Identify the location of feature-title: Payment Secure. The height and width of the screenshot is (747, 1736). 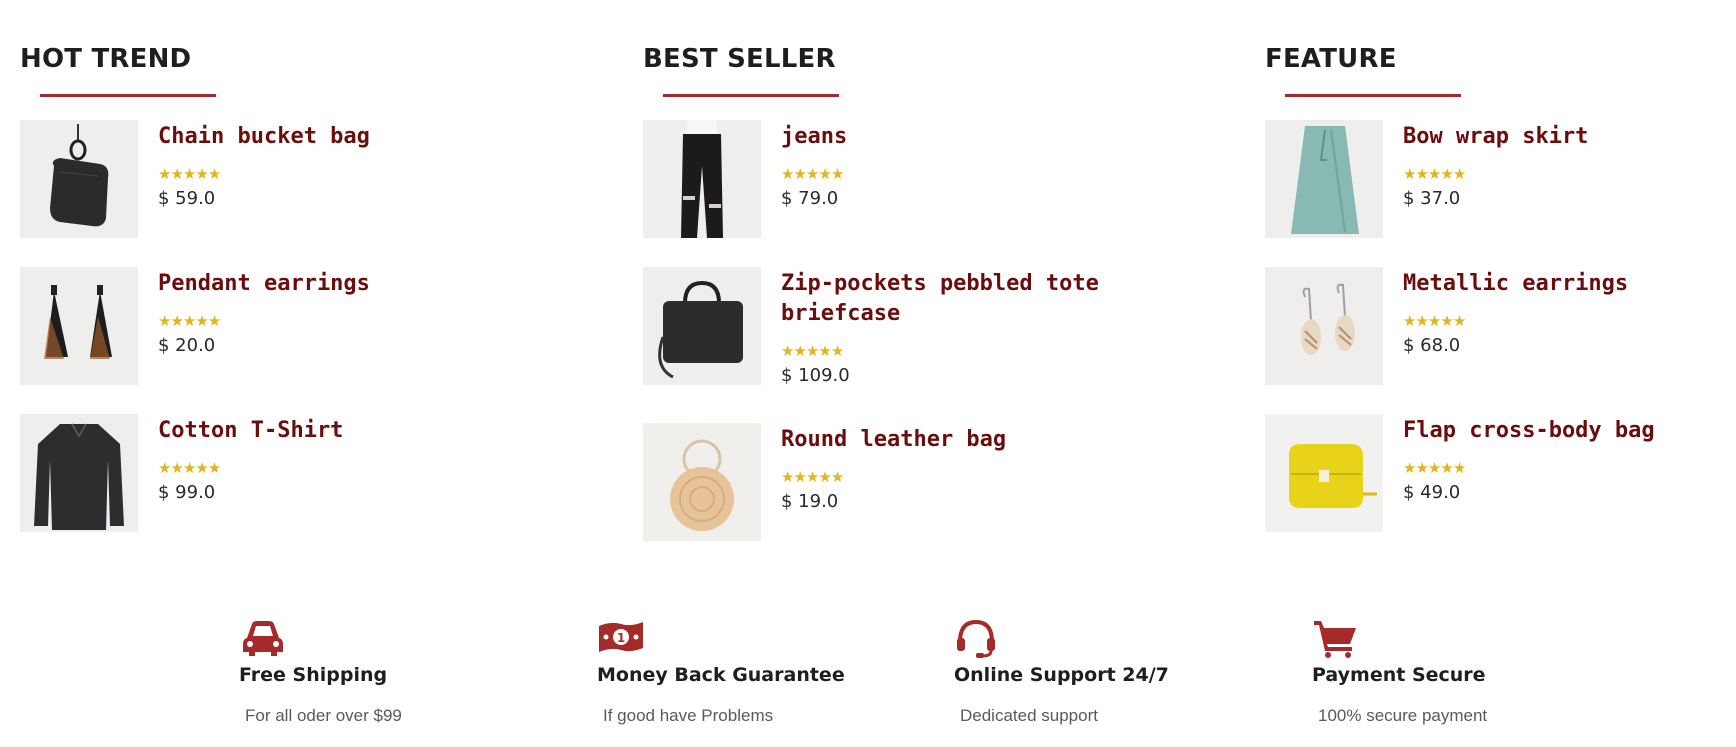
(1399, 675).